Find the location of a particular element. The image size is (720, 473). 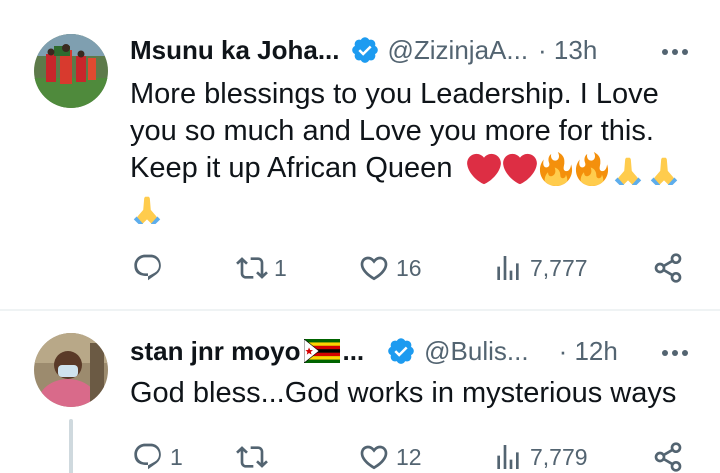

tweet-actions: 1 12 7,779 is located at coordinates (415, 455).